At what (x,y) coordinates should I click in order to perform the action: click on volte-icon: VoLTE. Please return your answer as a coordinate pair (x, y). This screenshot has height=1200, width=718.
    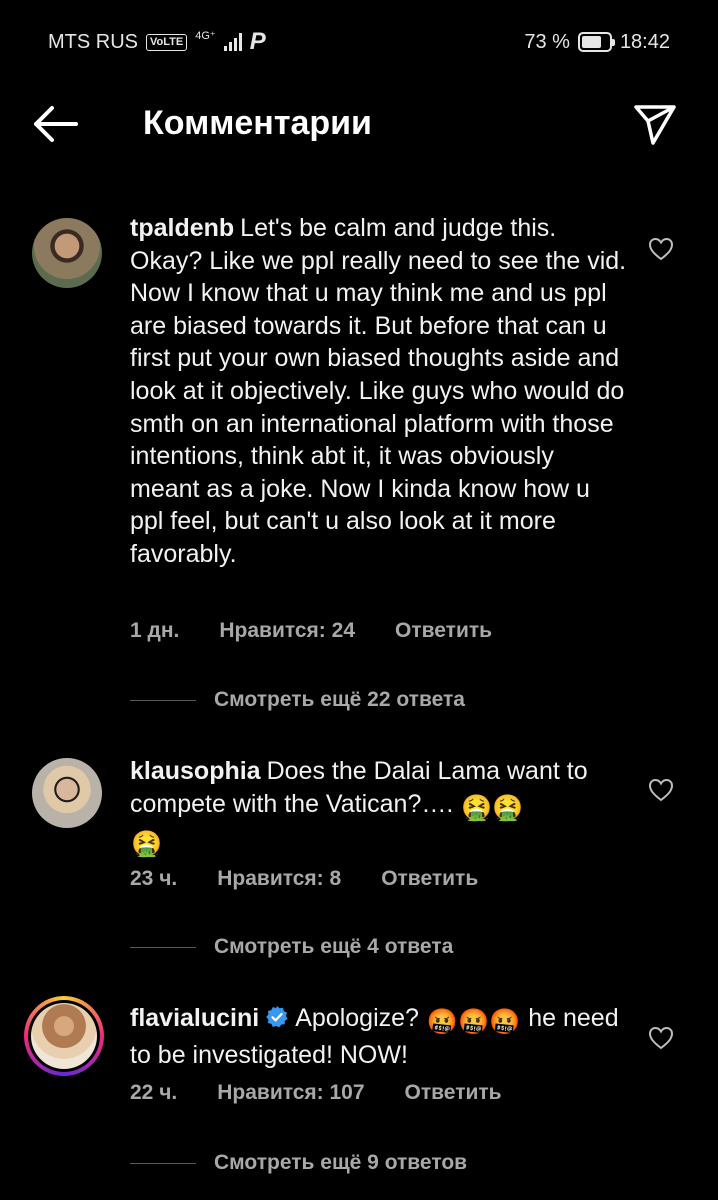
    Looking at the image, I should click on (167, 42).